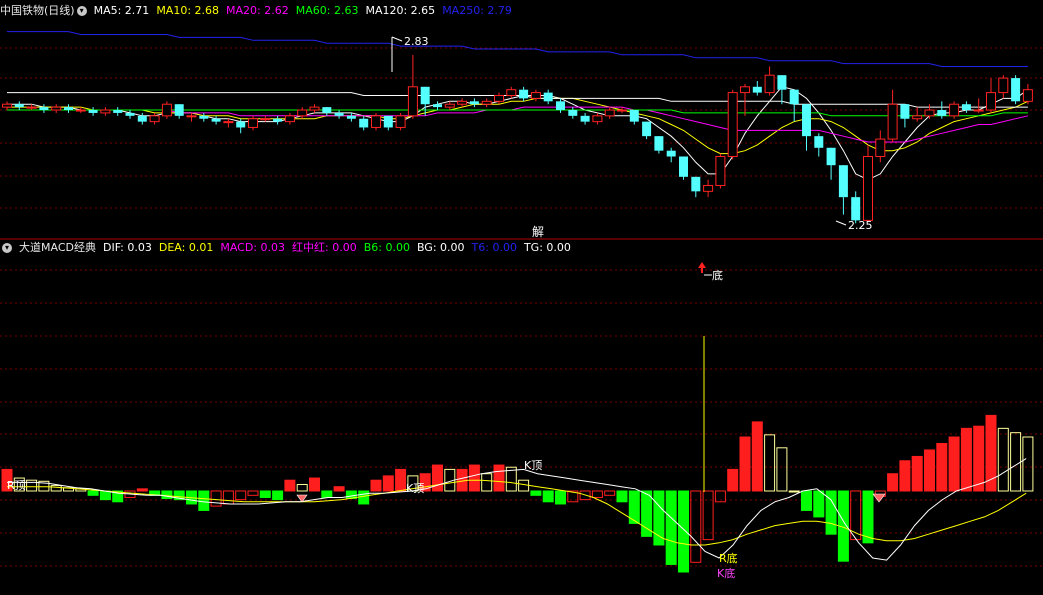 This screenshot has height=595, width=1043. Describe the element at coordinates (127, 247) in the screenshot. I see `indicator-legend-item: DIF: 0.03` at that location.